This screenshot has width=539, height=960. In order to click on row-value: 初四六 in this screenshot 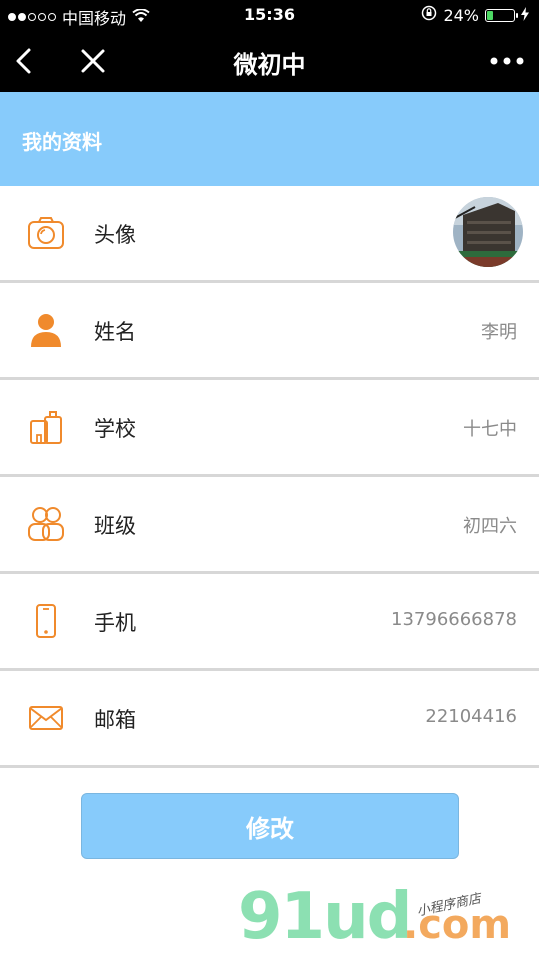, I will do `click(490, 526)`.